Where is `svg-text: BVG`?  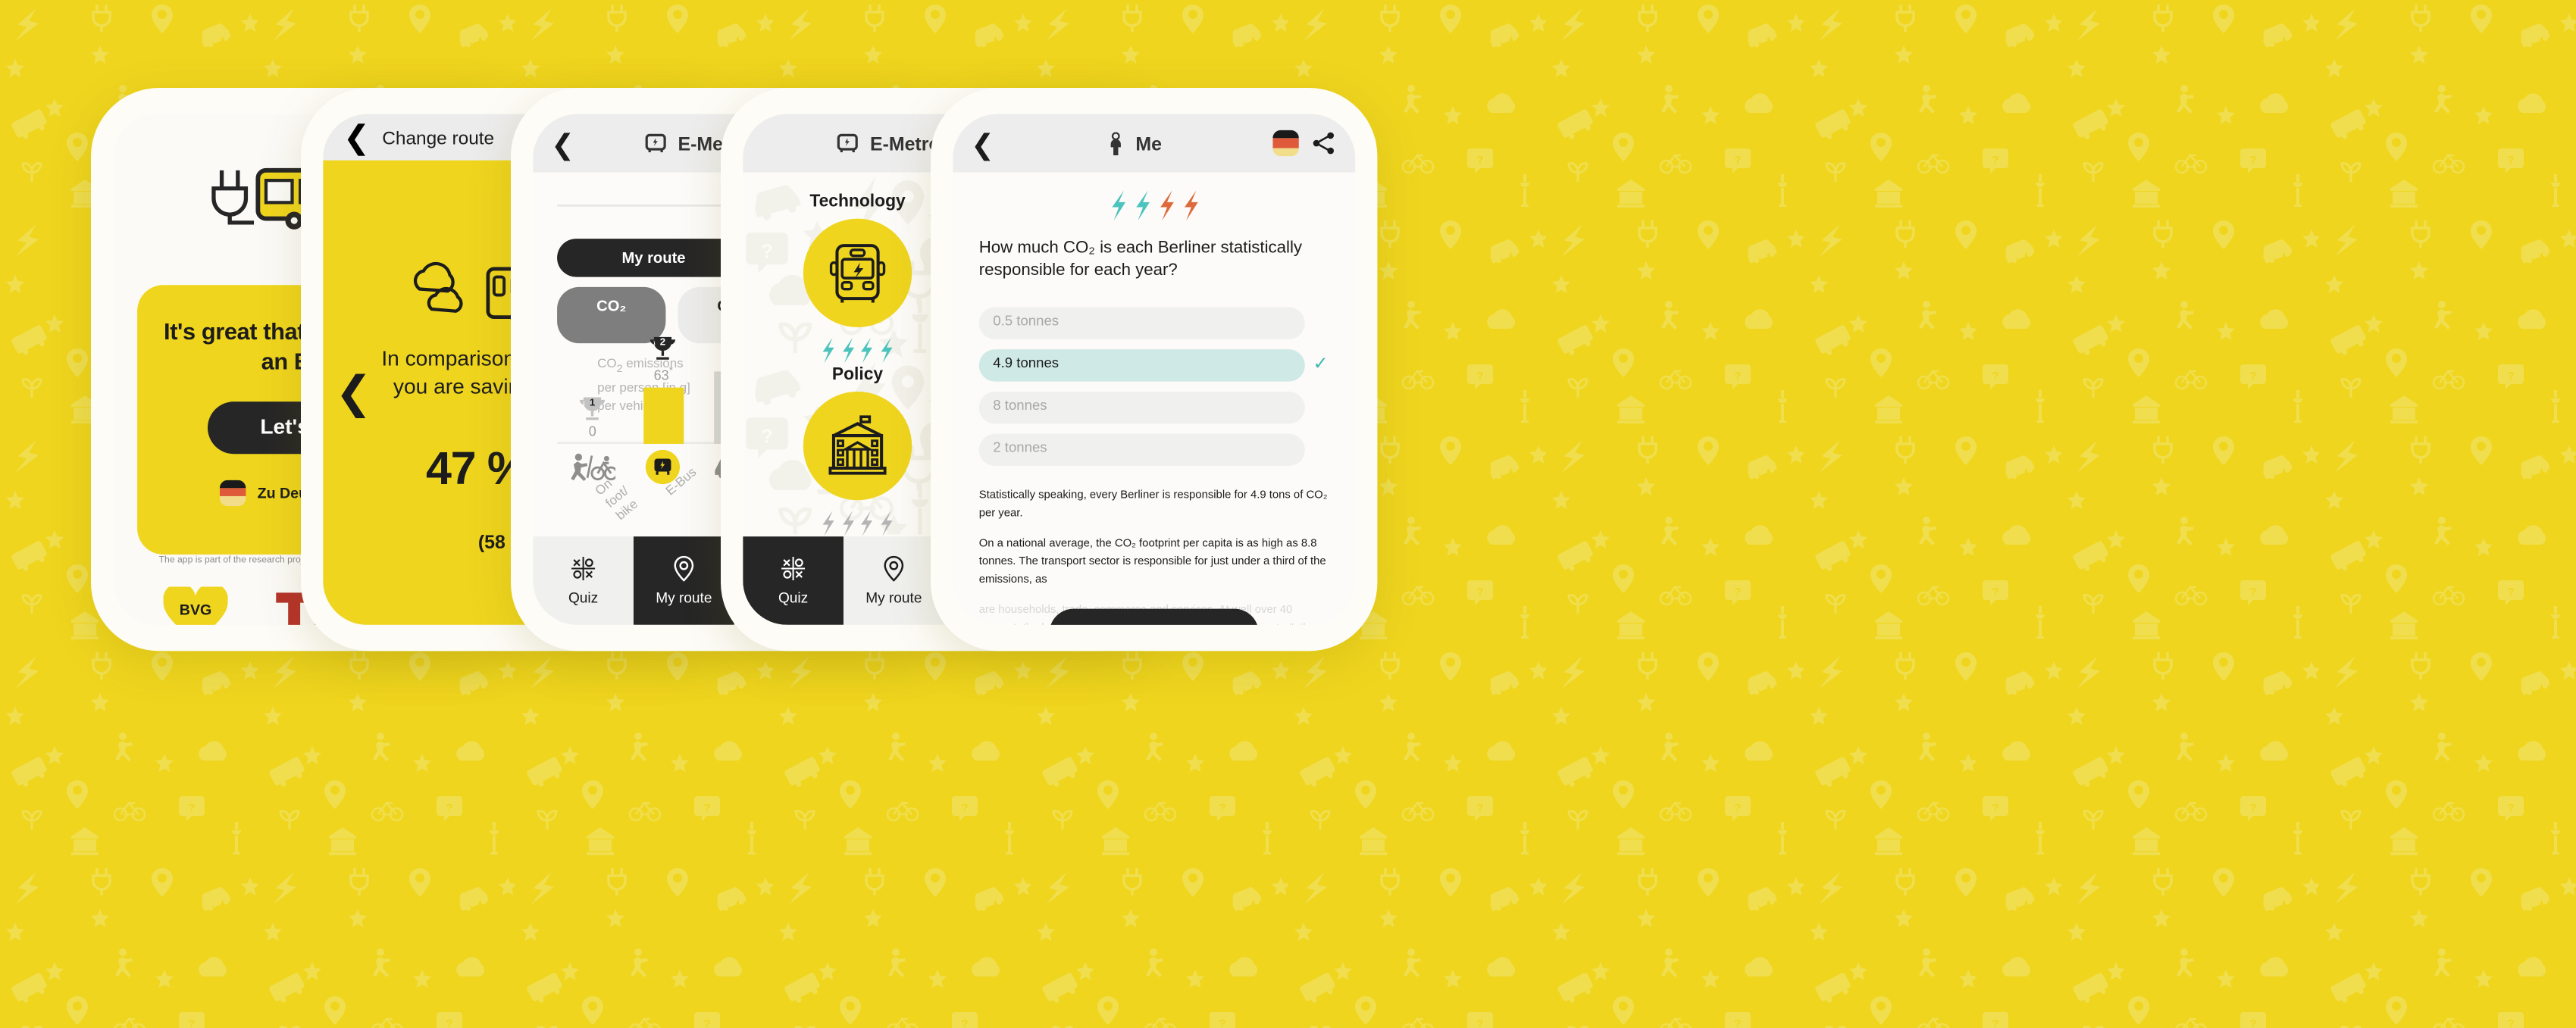
svg-text: BVG is located at coordinates (196, 609).